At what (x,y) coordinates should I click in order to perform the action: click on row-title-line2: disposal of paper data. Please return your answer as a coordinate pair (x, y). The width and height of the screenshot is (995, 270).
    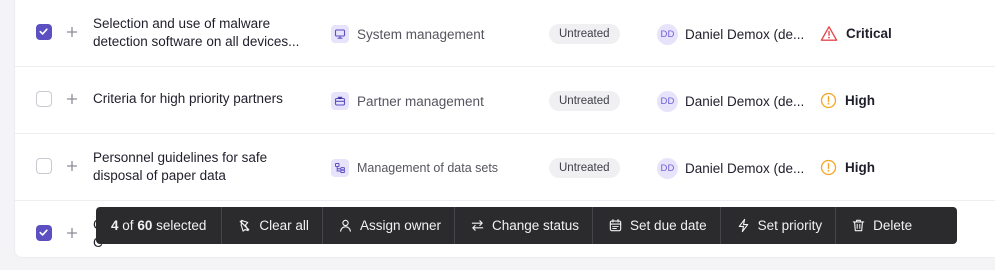
    Looking at the image, I should click on (159, 175).